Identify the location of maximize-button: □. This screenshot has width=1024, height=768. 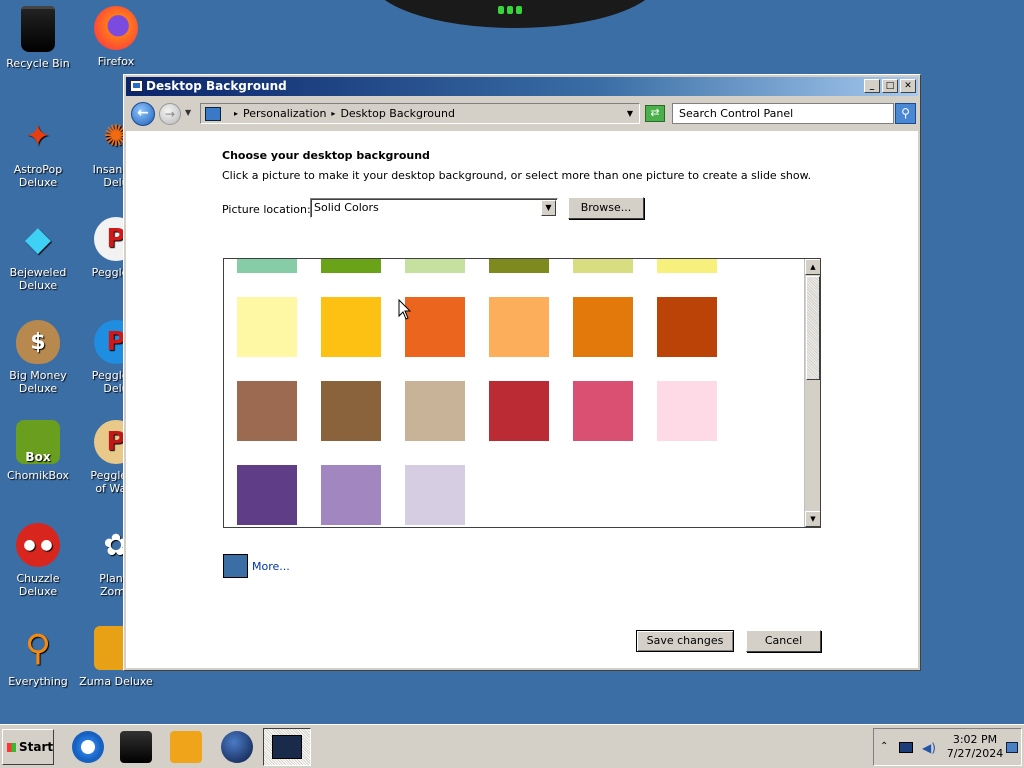
(890, 86).